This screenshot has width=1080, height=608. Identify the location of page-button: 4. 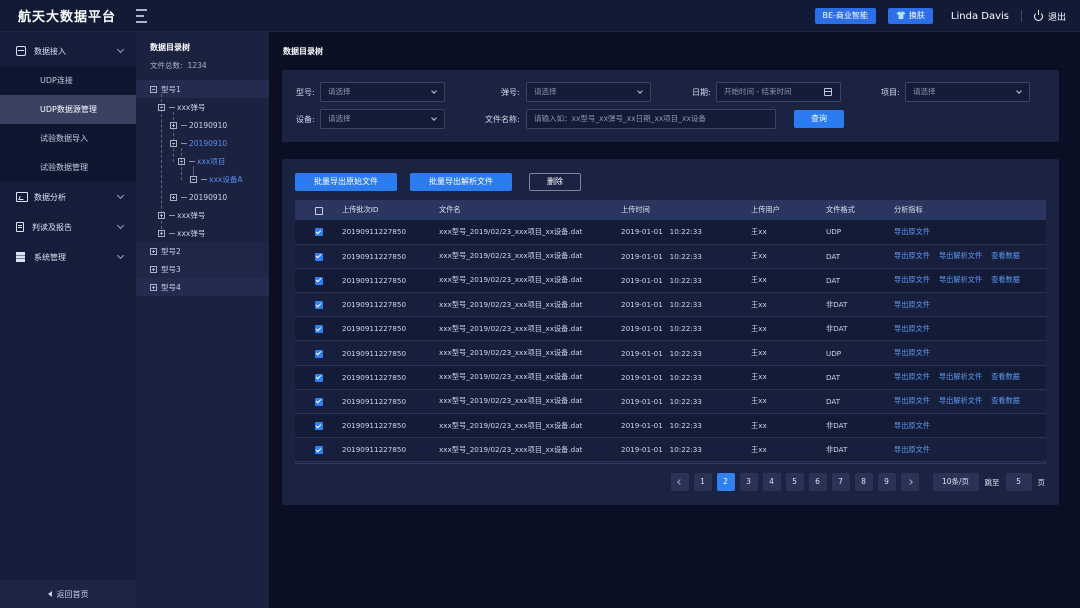
(771, 482).